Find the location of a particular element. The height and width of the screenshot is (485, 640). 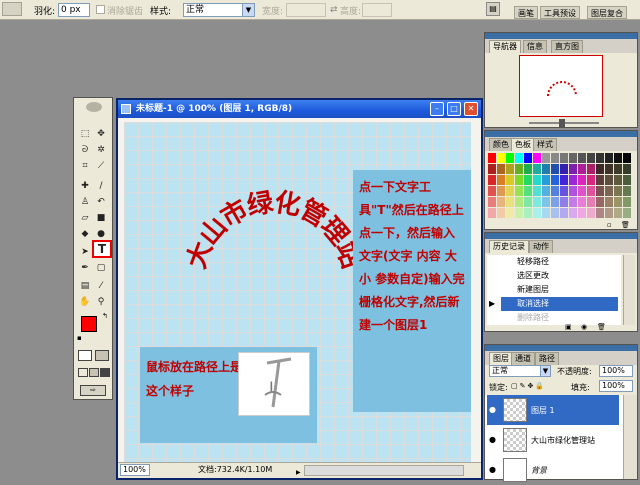

dodge-tool-icon: ● is located at coordinates (101, 234).